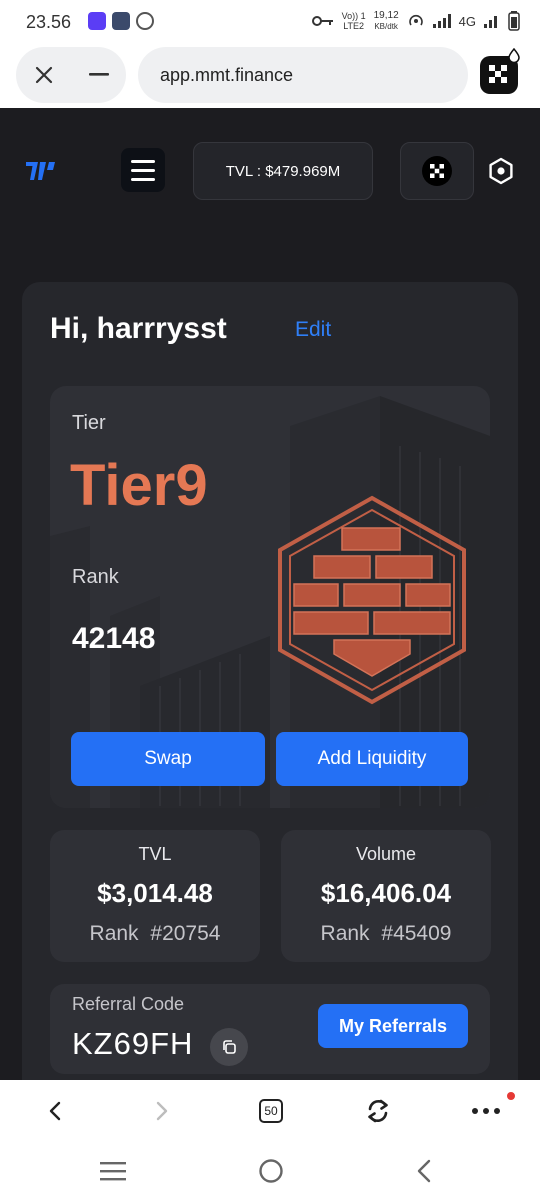  What do you see at coordinates (270, 1029) in the screenshot?
I see `referral-card: Referral Code KZ69FH My Referrals` at bounding box center [270, 1029].